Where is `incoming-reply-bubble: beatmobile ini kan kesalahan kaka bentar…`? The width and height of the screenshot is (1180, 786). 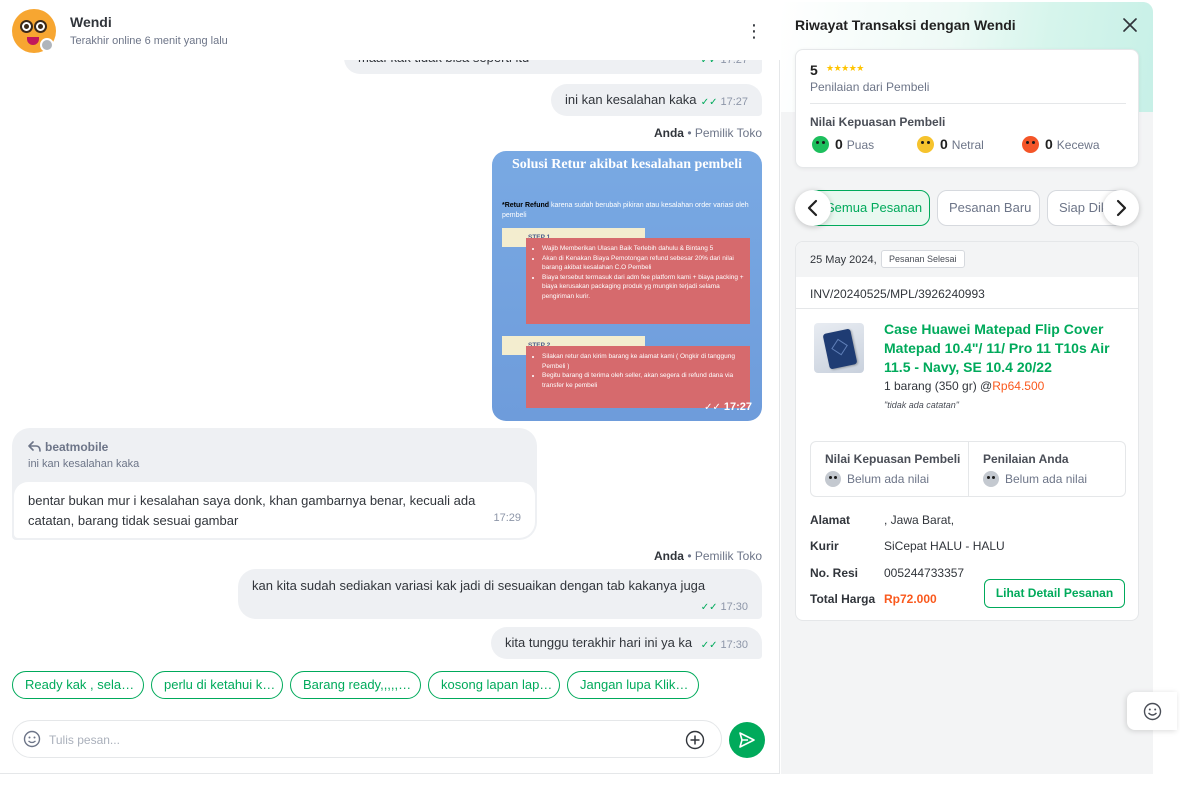 incoming-reply-bubble: beatmobile ini kan kesalahan kaka bentar… is located at coordinates (274, 484).